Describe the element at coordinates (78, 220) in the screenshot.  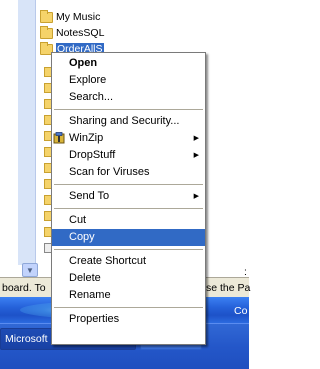
I see `menu-item-label: Cut` at that location.